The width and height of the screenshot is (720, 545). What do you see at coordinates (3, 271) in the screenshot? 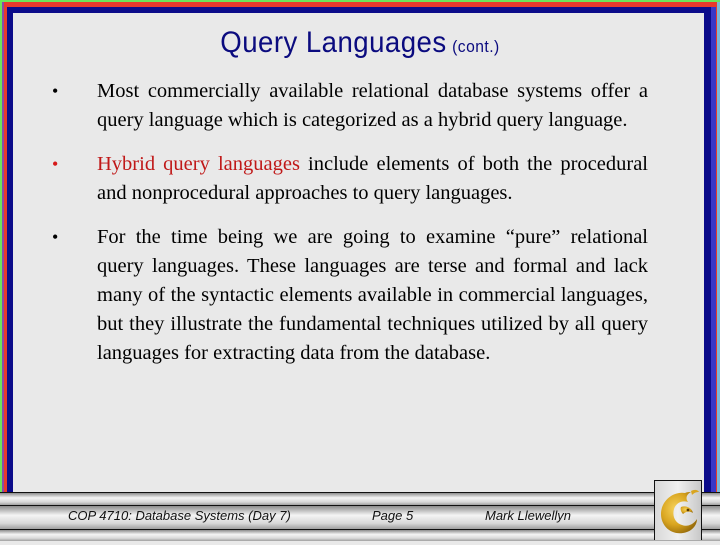
I see `frame-border-purple` at bounding box center [3, 271].